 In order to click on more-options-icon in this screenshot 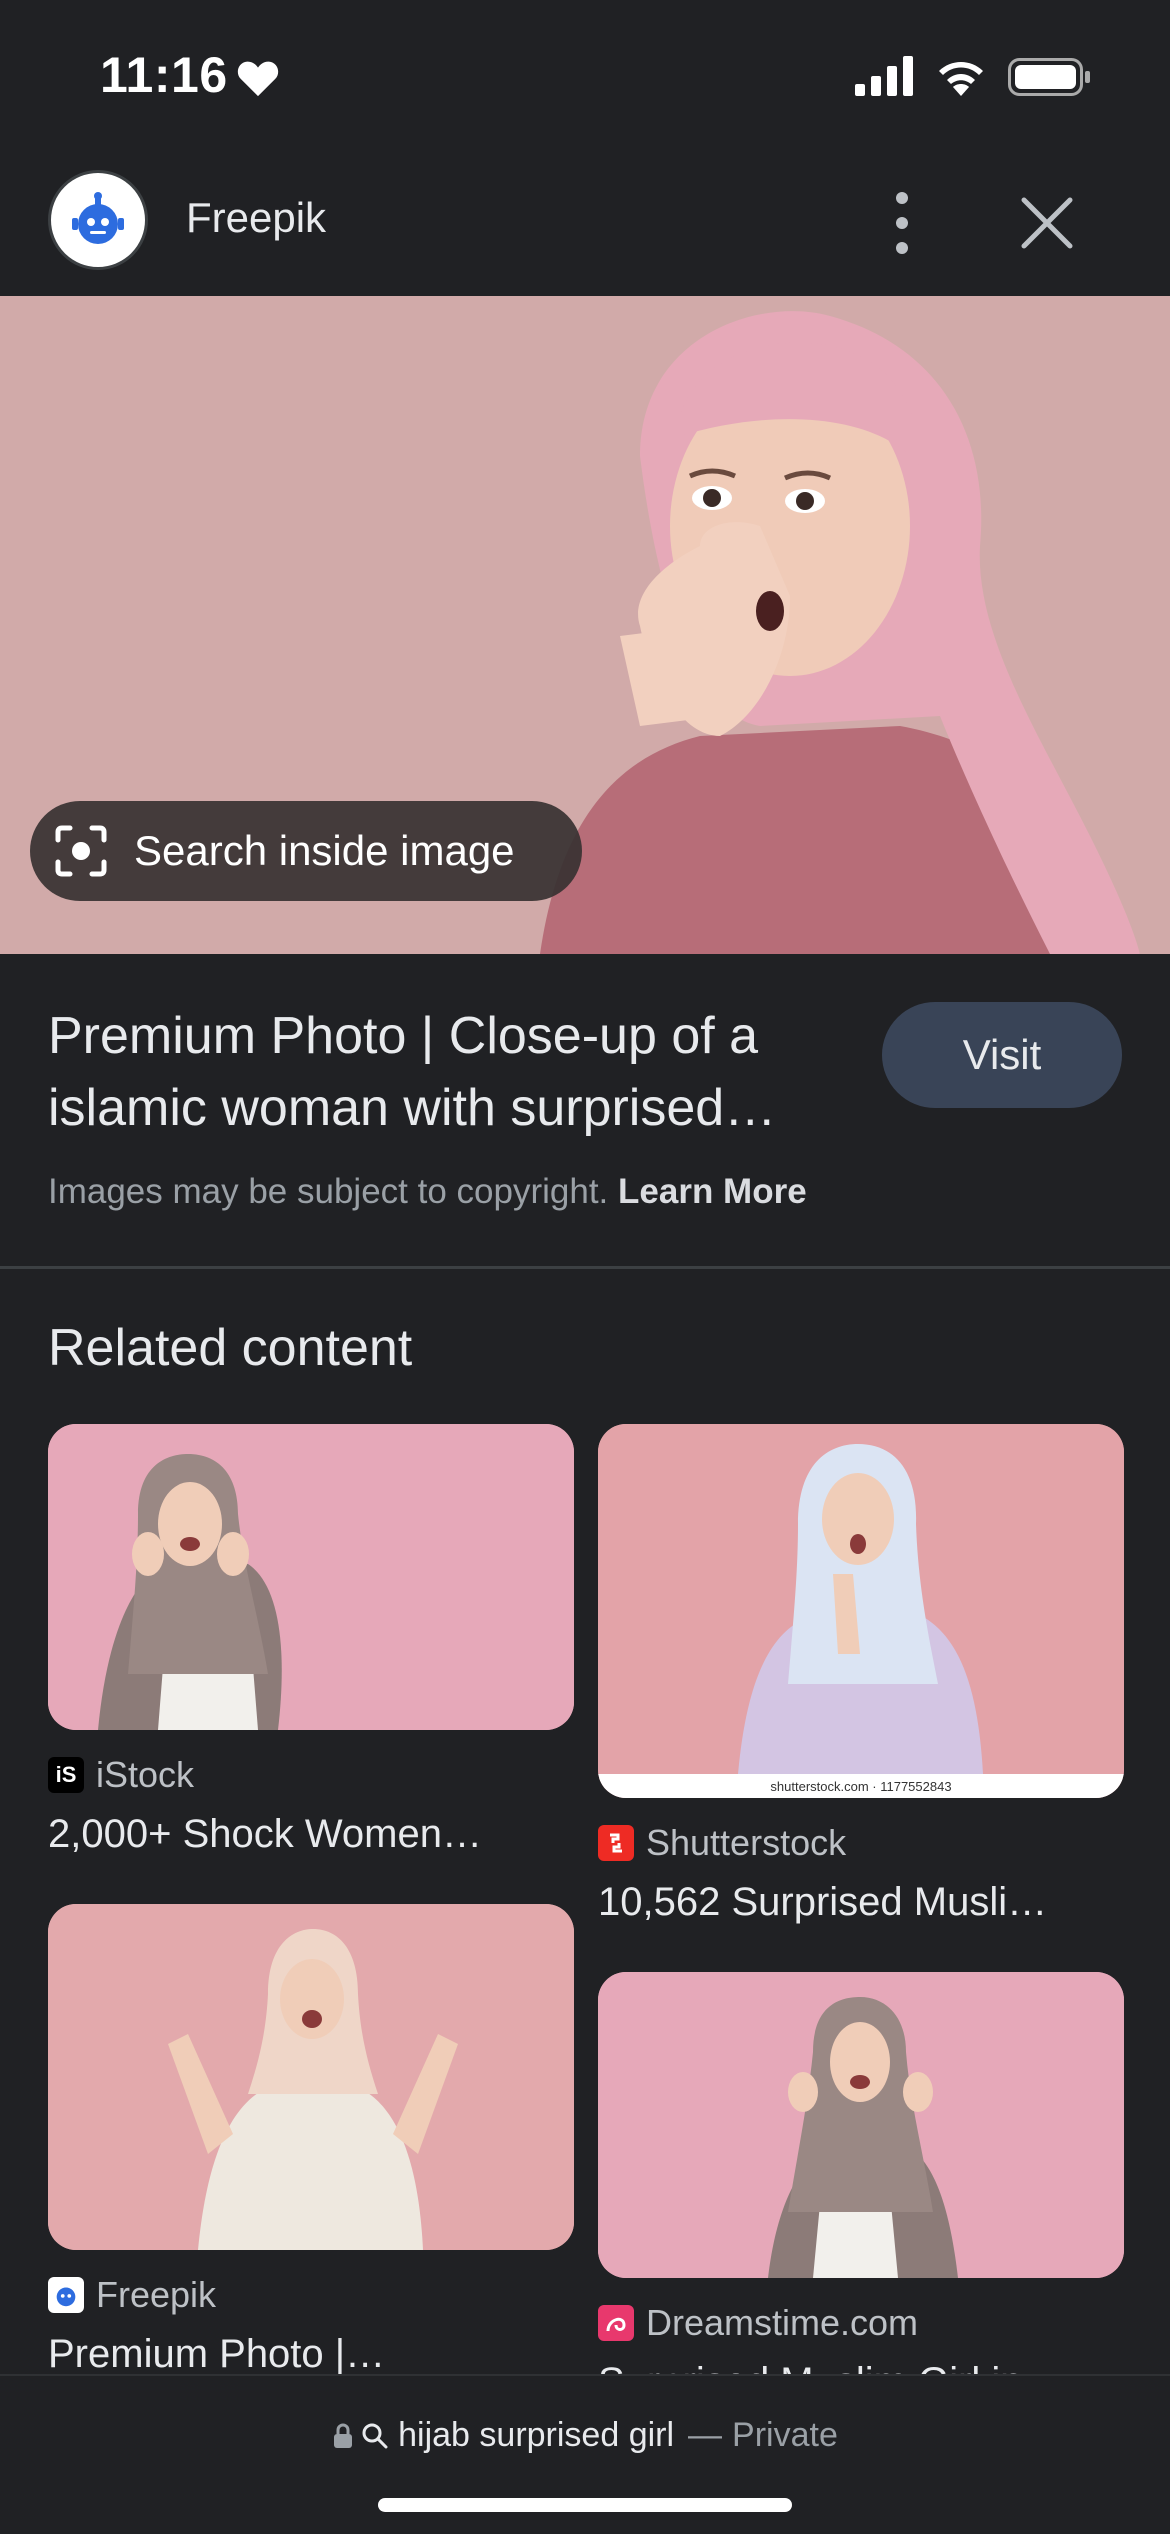, I will do `click(902, 223)`.